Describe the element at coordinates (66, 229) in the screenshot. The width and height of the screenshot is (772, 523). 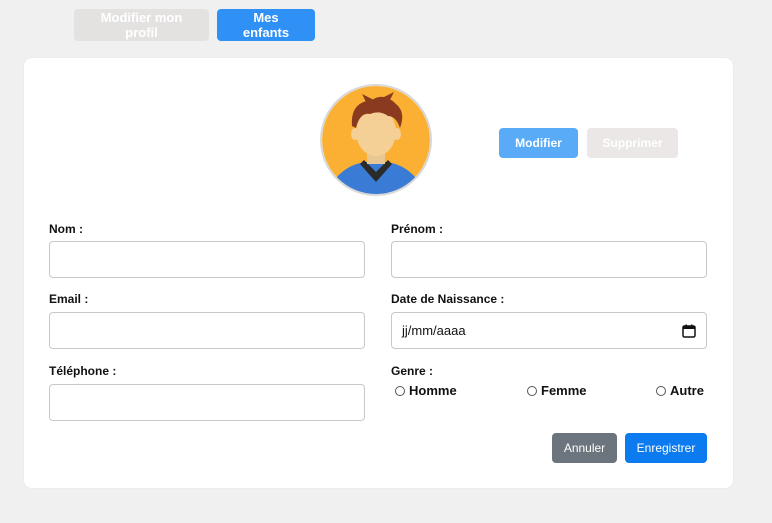
I see `nom-label: Nom :` at that location.